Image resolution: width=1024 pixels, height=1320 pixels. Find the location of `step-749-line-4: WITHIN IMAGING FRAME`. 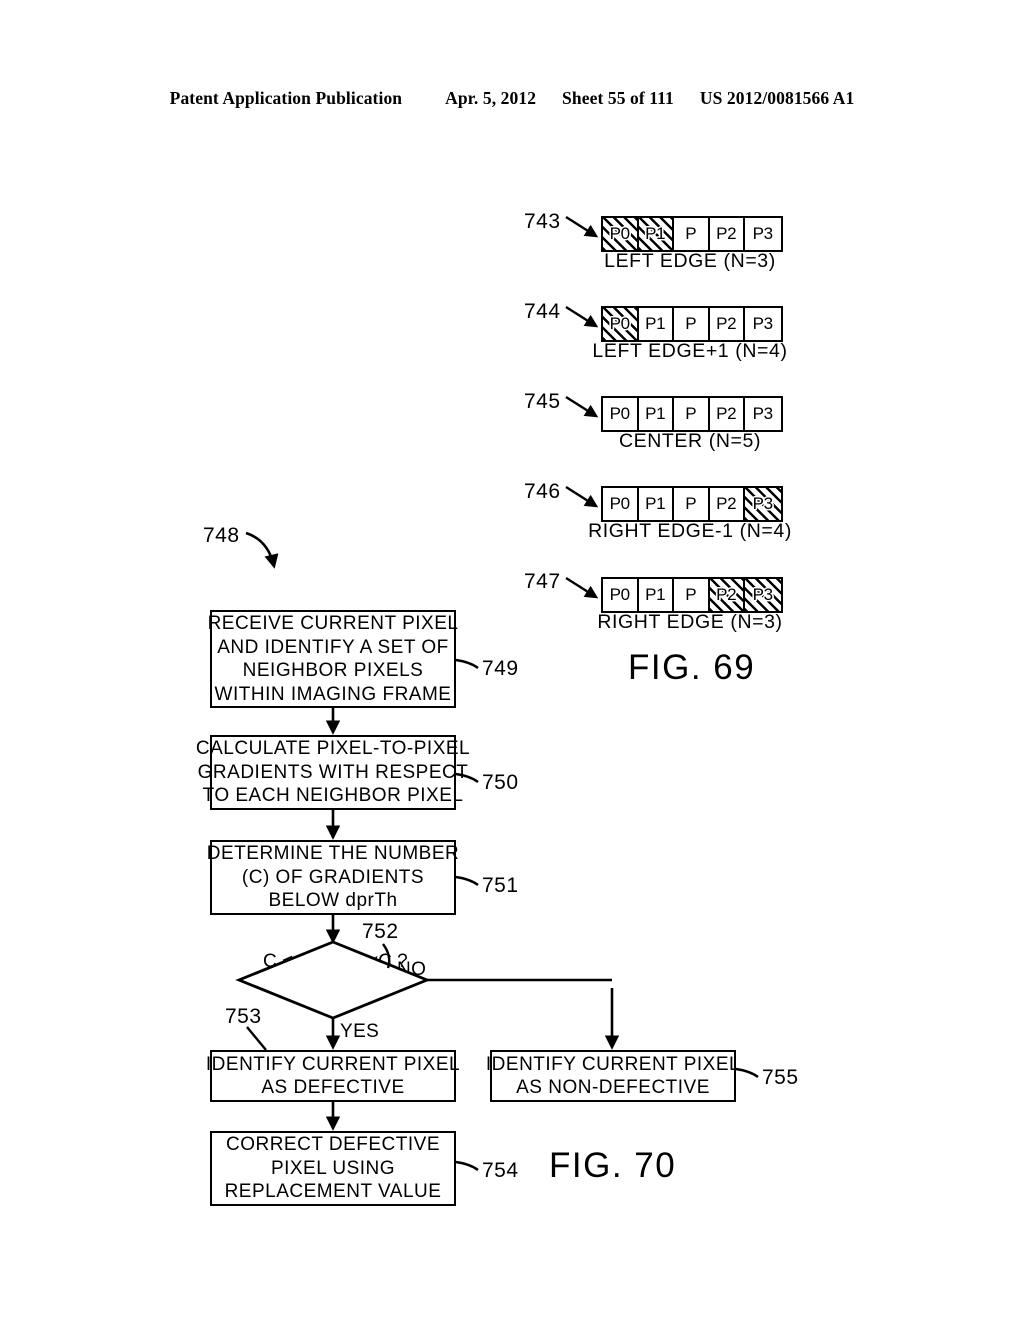

step-749-line-4: WITHIN IMAGING FRAME is located at coordinates (333, 694).